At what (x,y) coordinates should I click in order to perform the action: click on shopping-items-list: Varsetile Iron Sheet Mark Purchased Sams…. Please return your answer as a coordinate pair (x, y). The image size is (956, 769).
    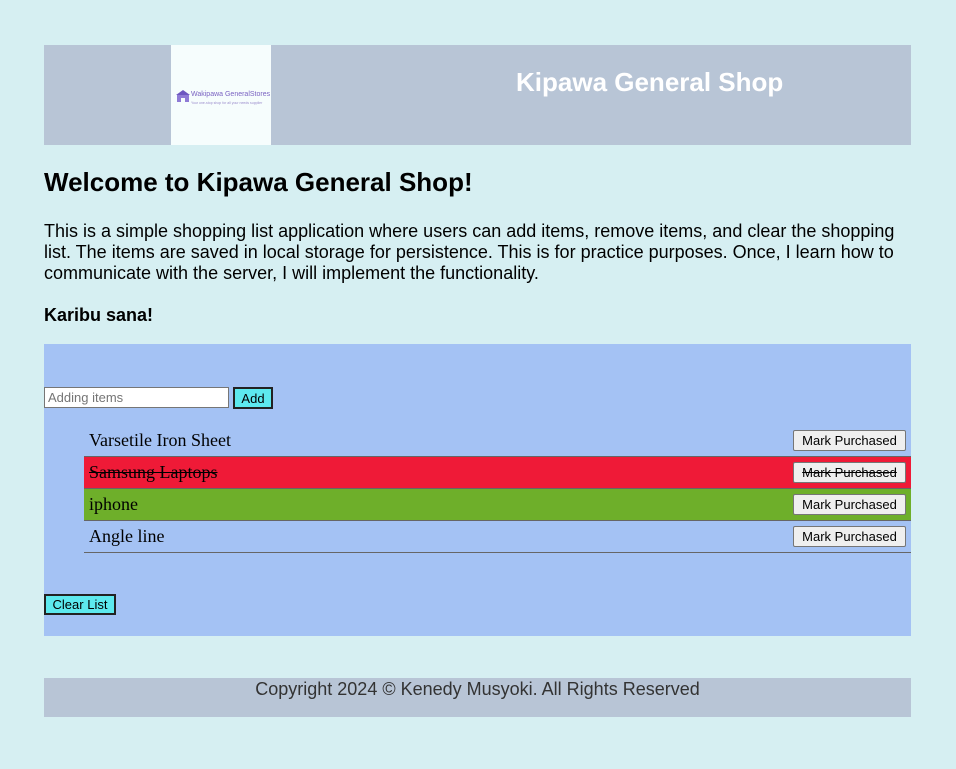
    Looking at the image, I should click on (497, 489).